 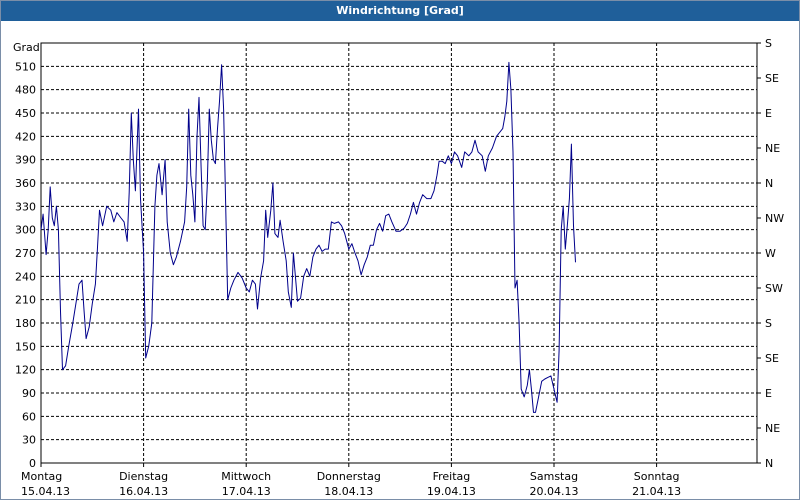 What do you see at coordinates (25, 370) in the screenshot?
I see `y-tick-label: 120` at bounding box center [25, 370].